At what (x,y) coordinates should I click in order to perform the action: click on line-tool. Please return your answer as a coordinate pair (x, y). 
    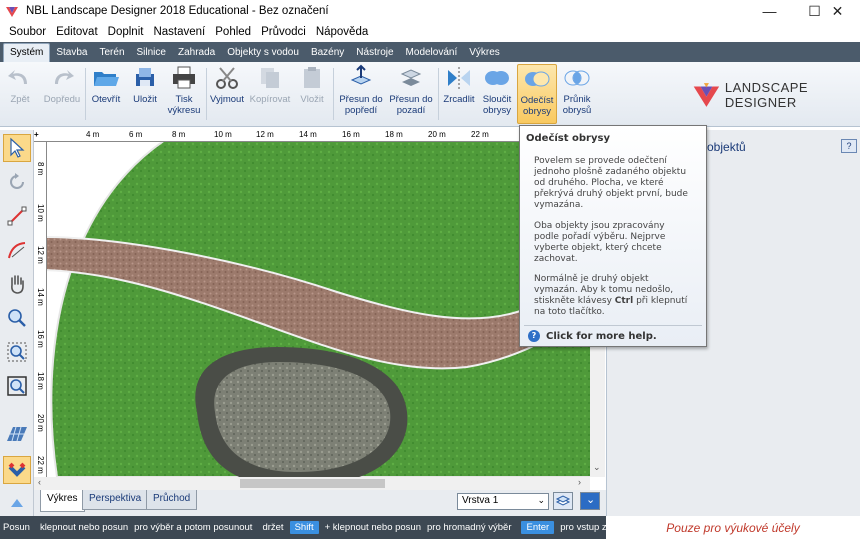
    Looking at the image, I should click on (17, 216).